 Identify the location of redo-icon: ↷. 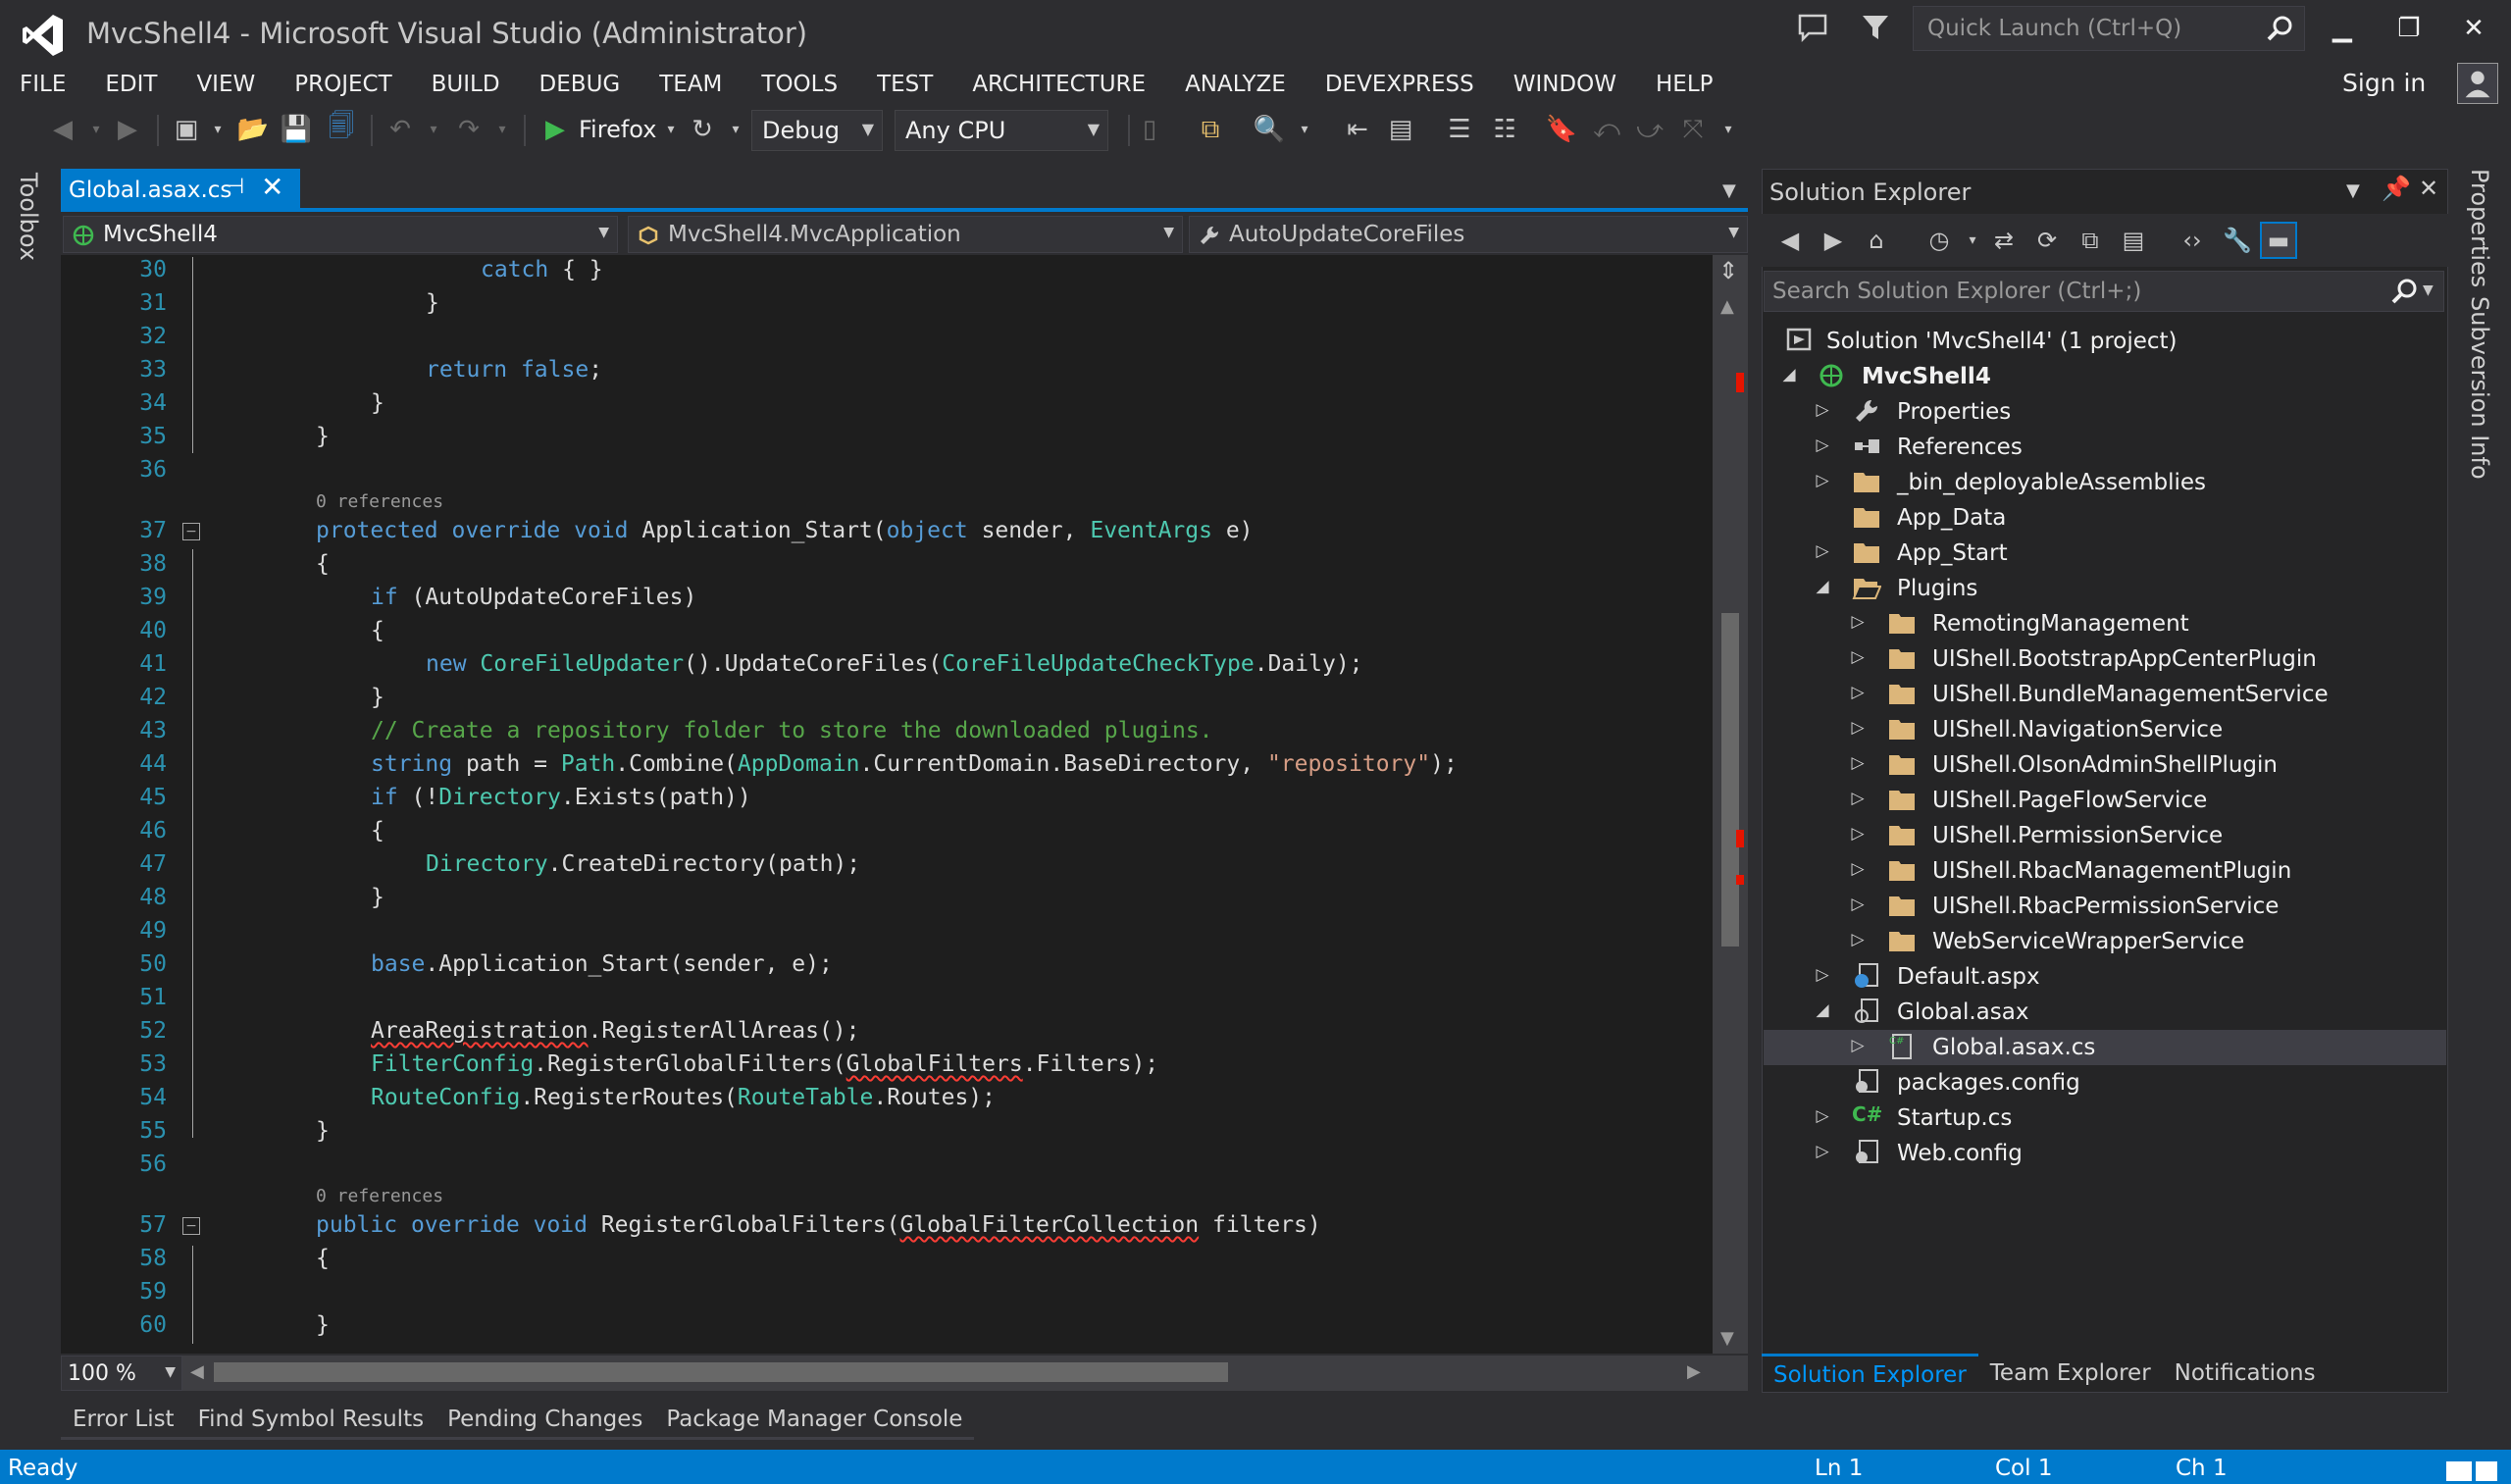
(469, 129).